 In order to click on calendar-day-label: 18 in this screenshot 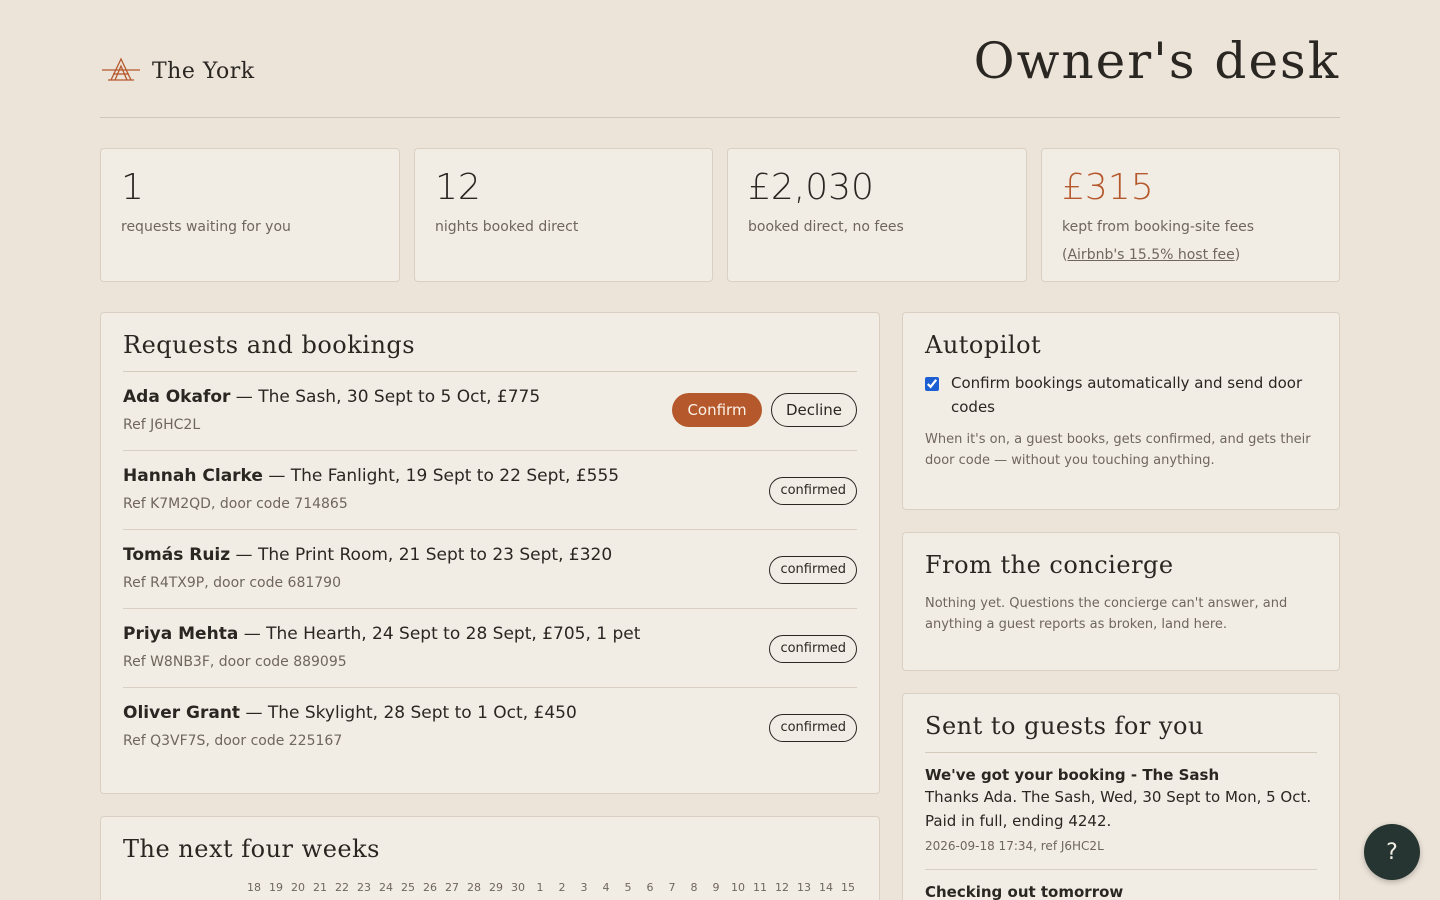, I will do `click(254, 887)`.